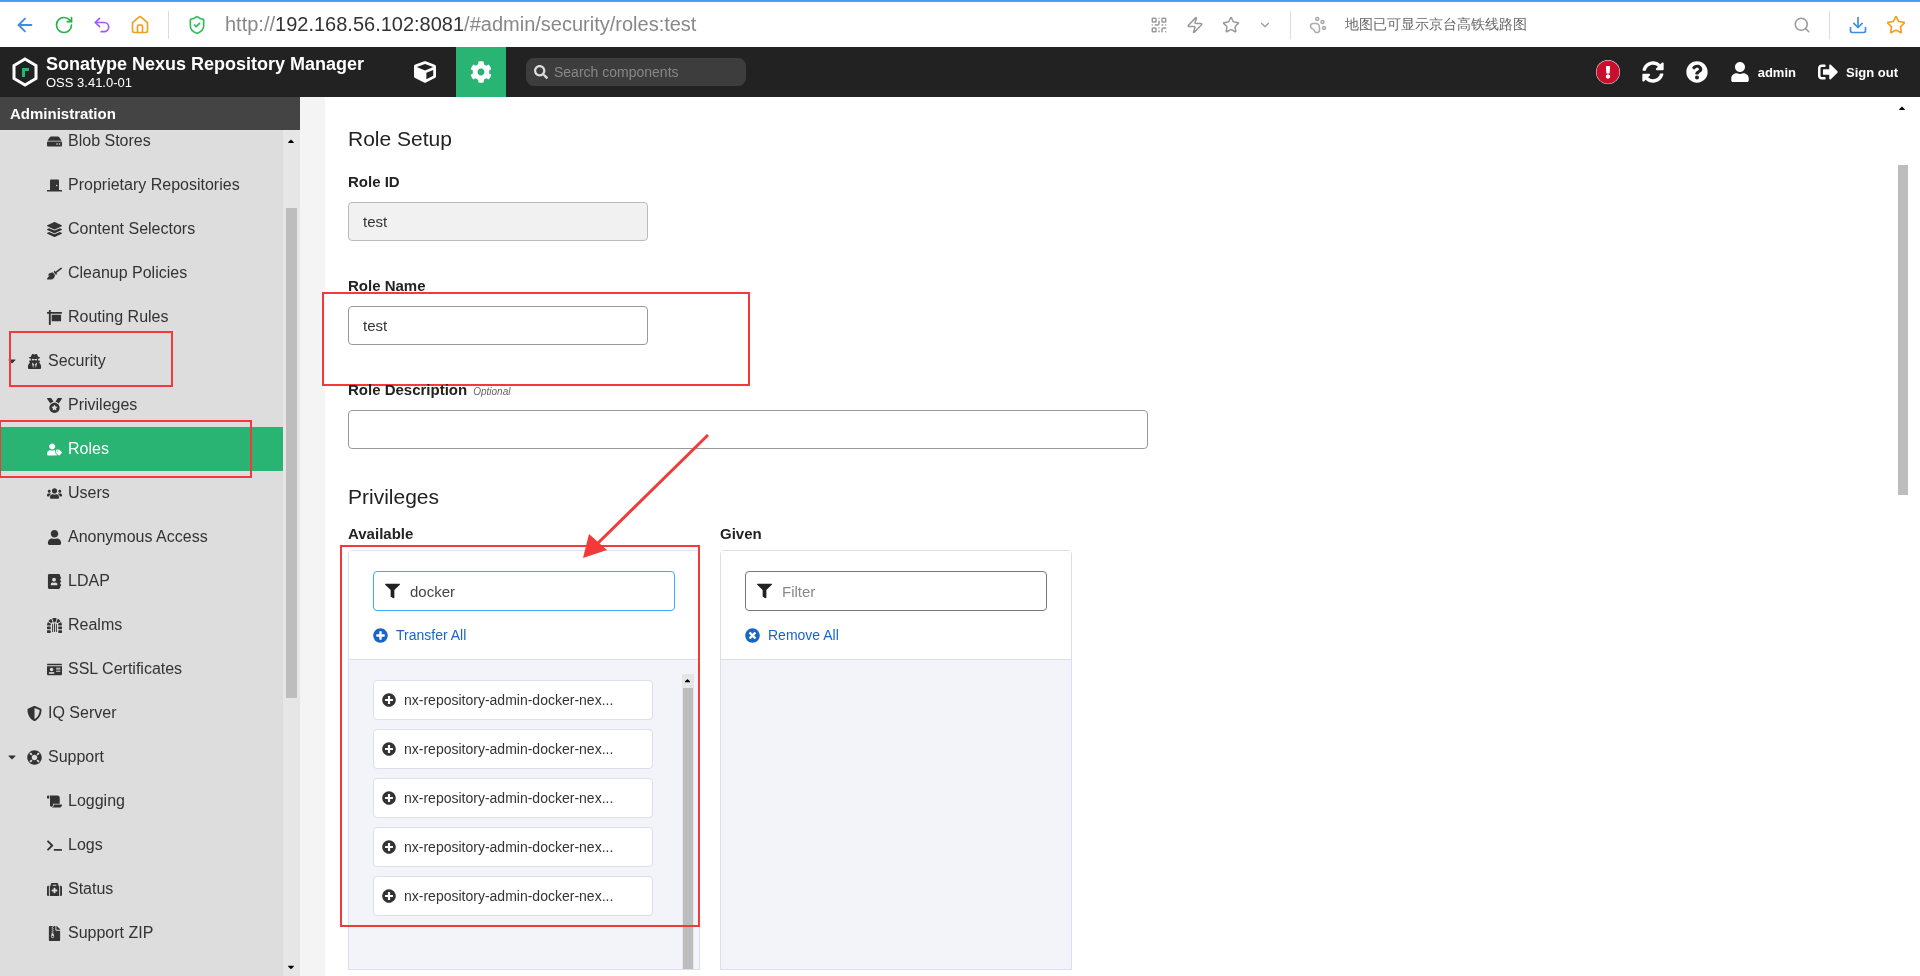 The height and width of the screenshot is (976, 1920). What do you see at coordinates (141, 537) in the screenshot?
I see `sidebar-item: Anonymous Access` at bounding box center [141, 537].